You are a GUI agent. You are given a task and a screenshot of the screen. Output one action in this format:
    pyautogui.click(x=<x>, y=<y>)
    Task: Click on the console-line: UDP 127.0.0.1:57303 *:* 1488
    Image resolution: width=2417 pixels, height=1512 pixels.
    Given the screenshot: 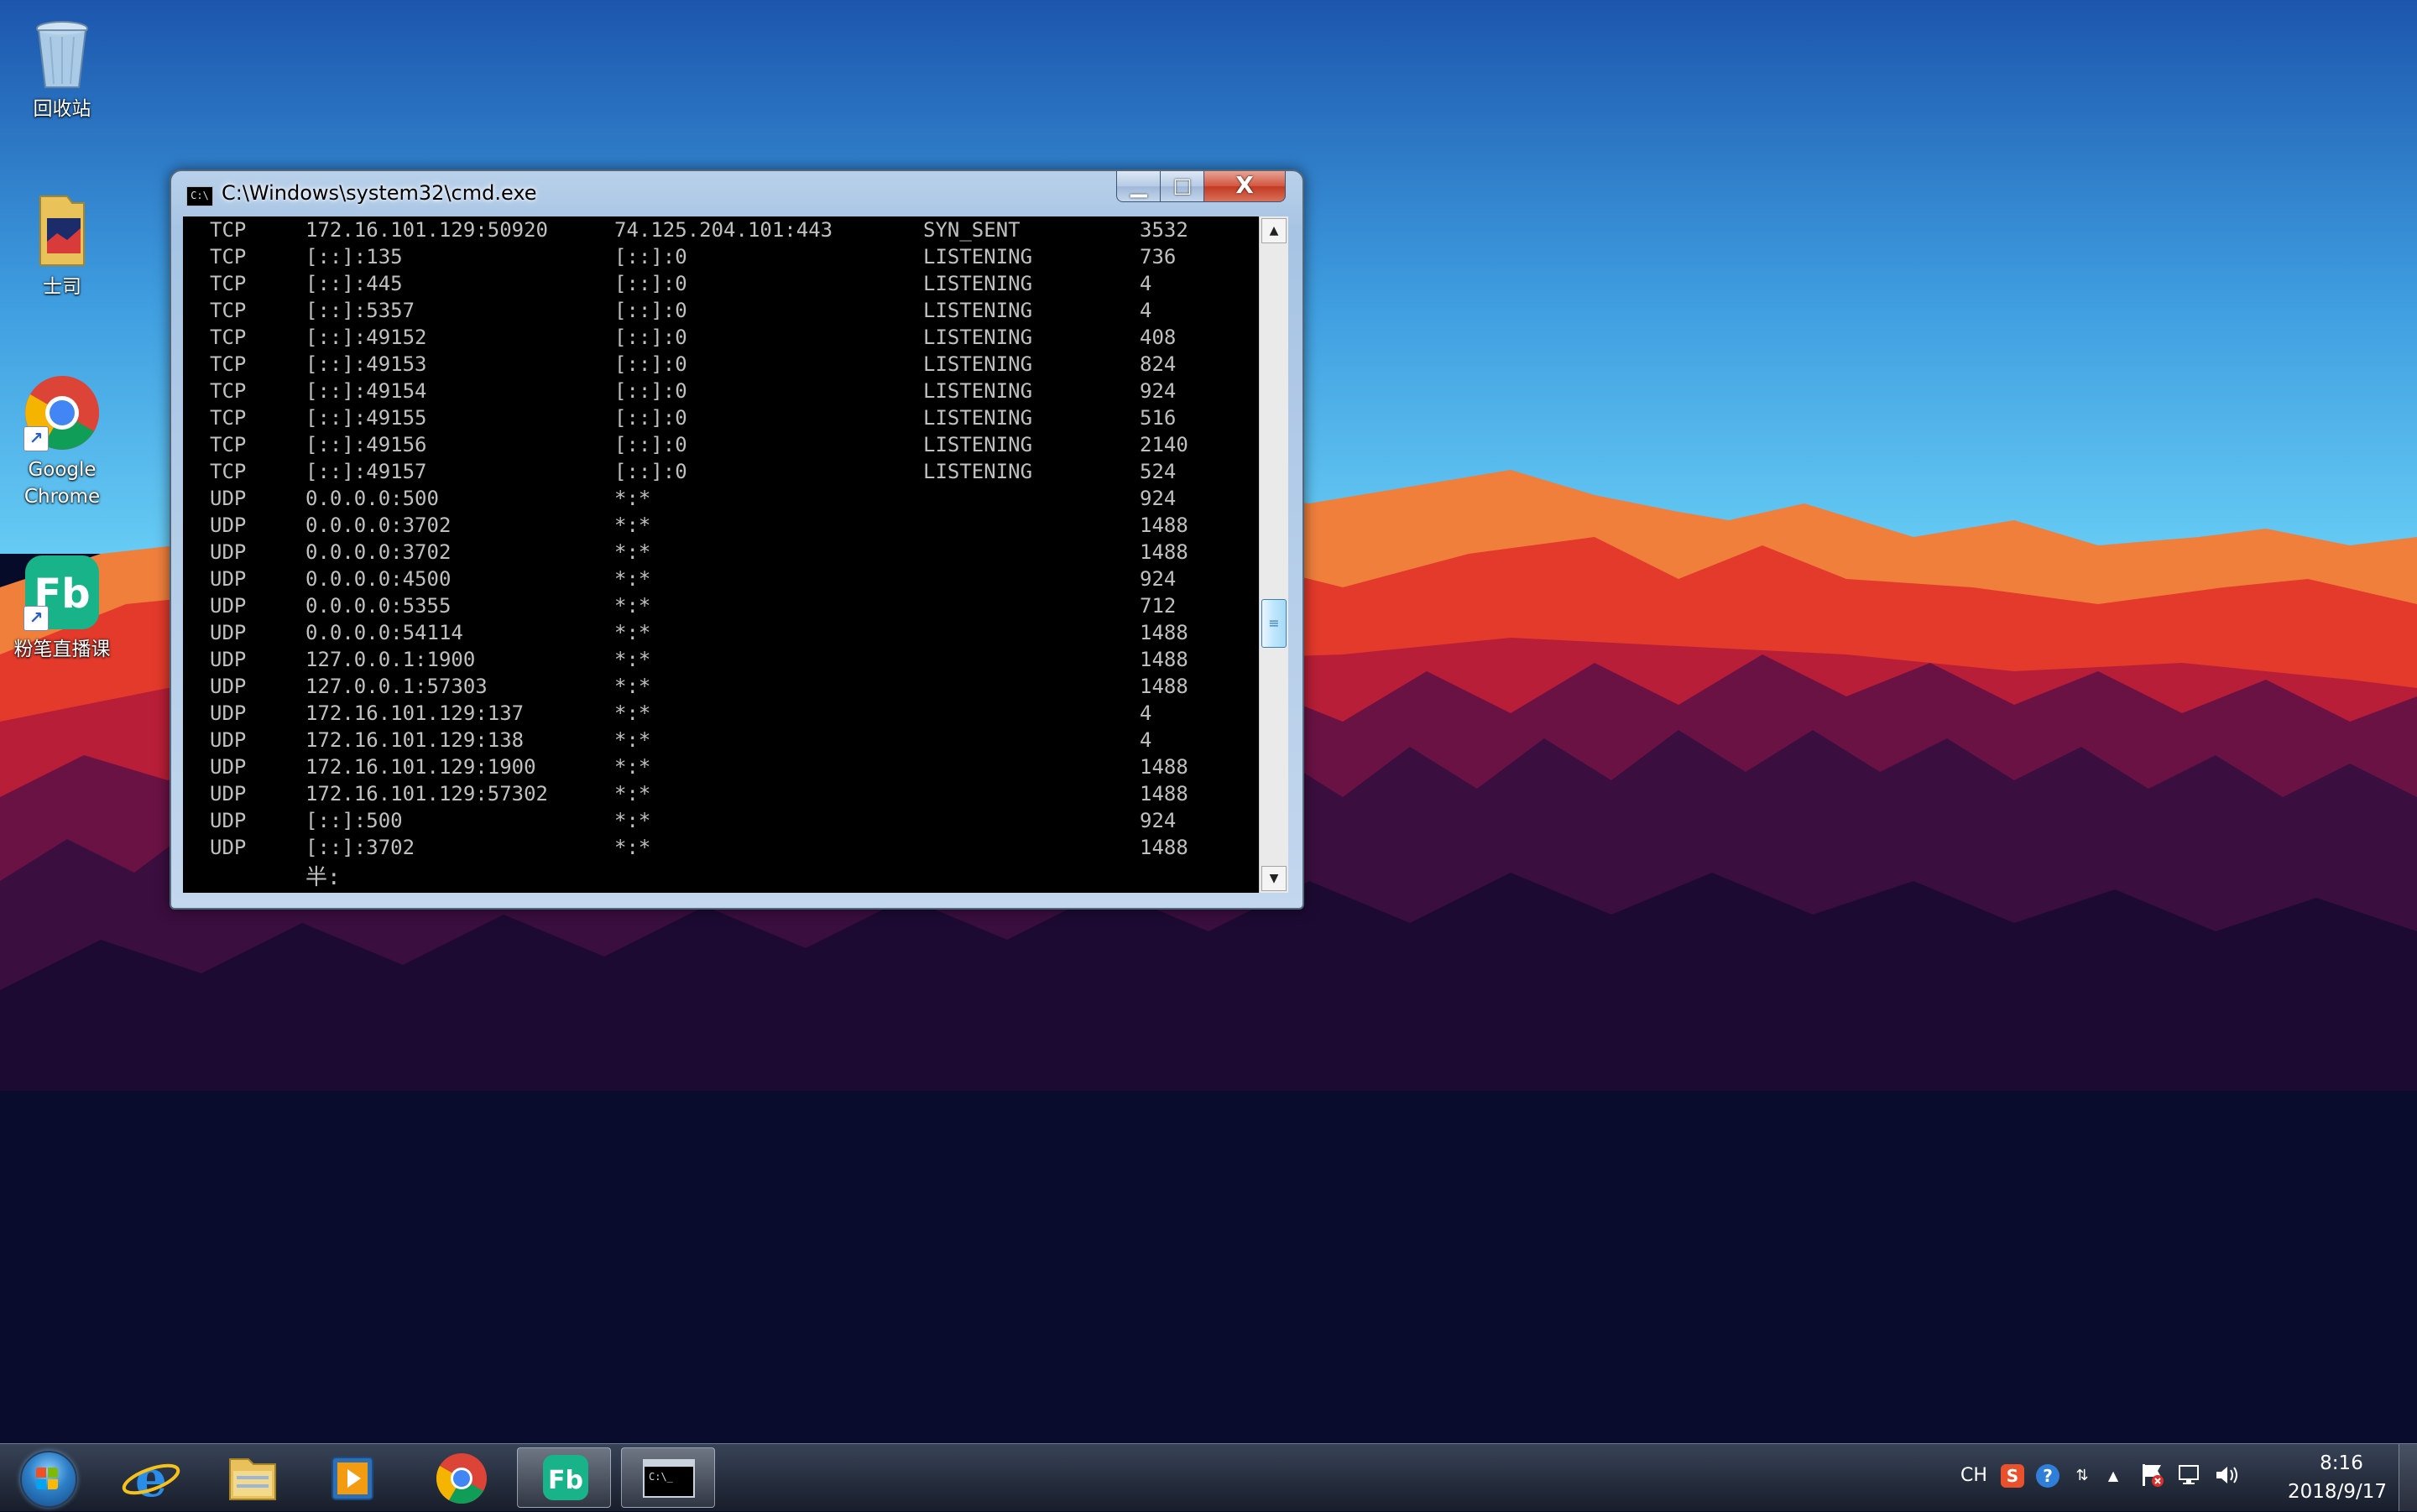 What is the action you would take?
    pyautogui.click(x=721, y=686)
    